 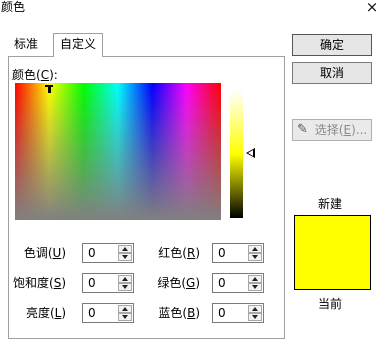 What do you see at coordinates (44, 253) in the screenshot?
I see `hue-label: 色调(U)` at bounding box center [44, 253].